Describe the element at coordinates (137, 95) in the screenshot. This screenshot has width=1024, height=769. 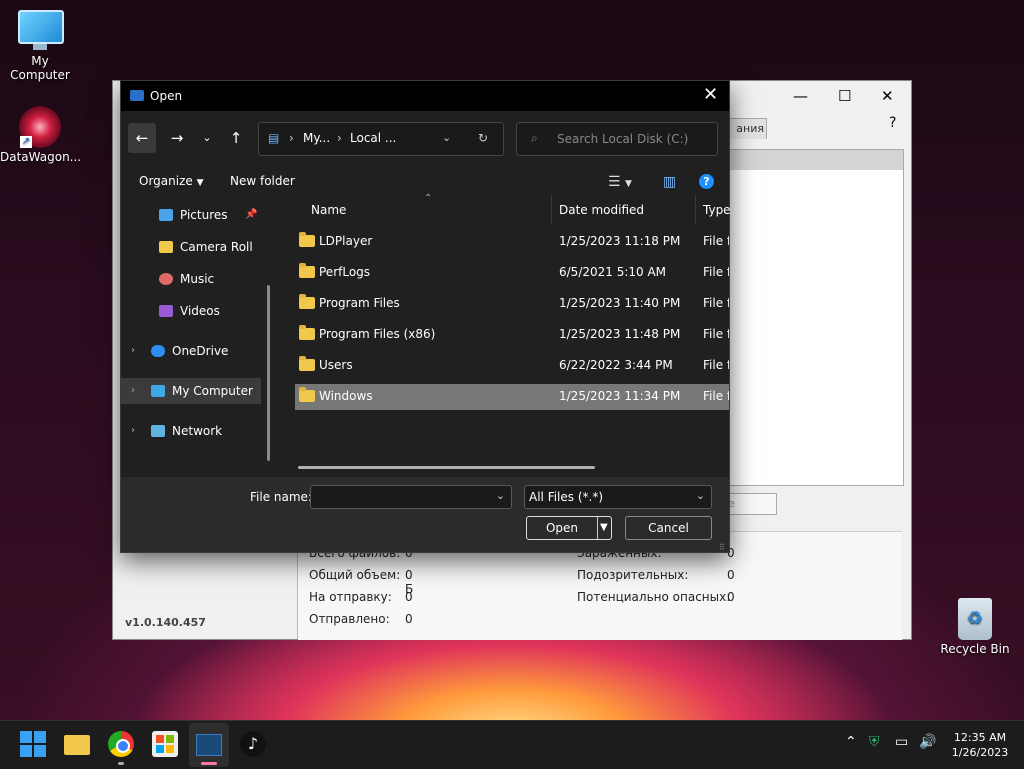
I see `app-window-icon` at that location.